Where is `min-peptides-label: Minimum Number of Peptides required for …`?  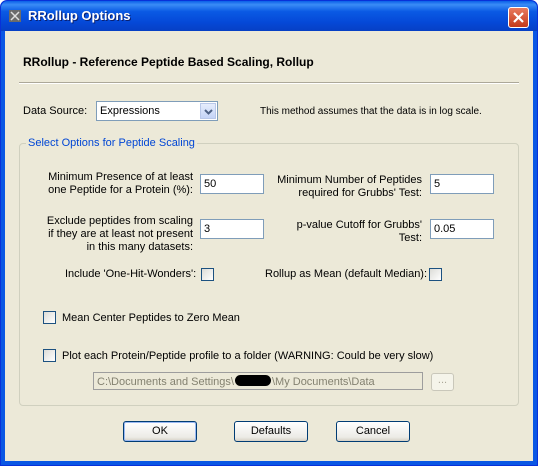
min-peptides-label: Minimum Number of Peptides required for … is located at coordinates (349, 186).